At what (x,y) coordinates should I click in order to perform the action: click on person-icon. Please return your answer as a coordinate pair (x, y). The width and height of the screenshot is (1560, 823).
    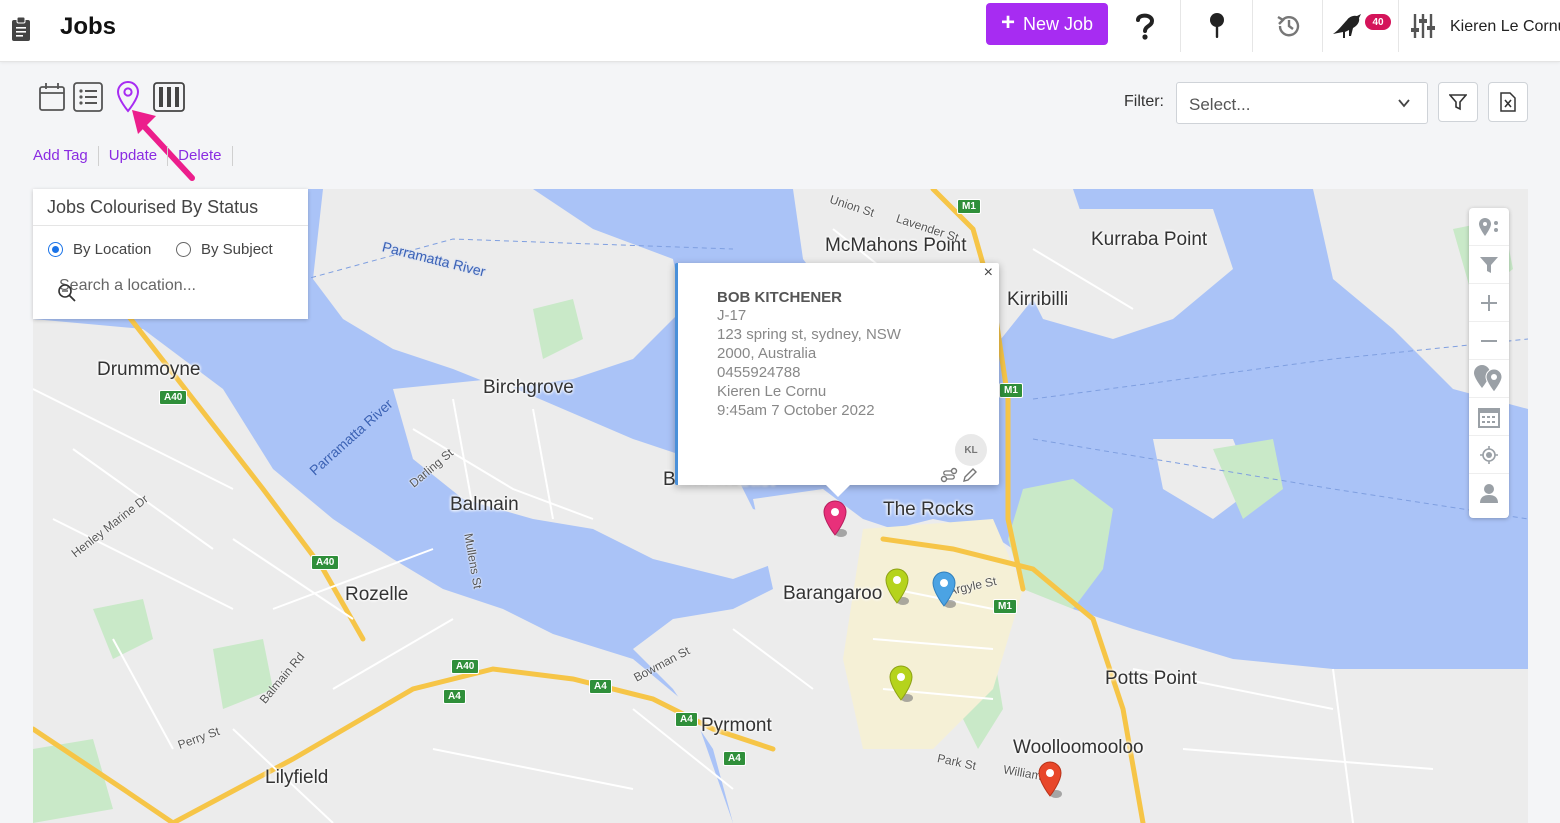
    Looking at the image, I should click on (1489, 493).